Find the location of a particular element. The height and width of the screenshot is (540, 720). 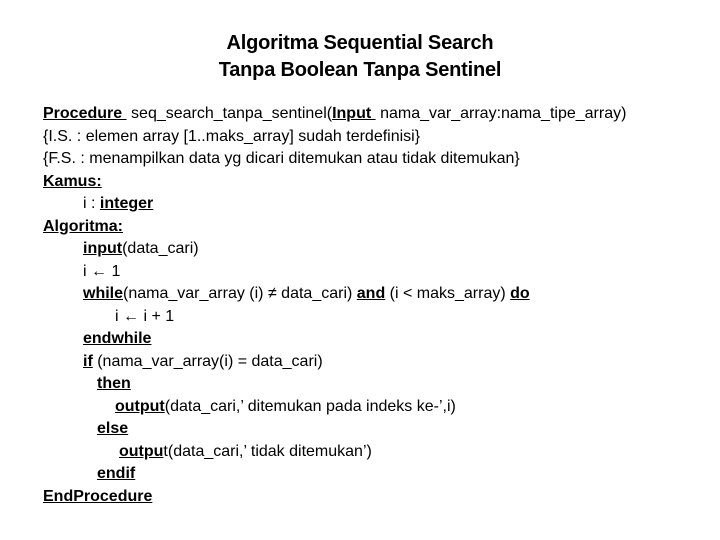

procedure-params: nama_var_array:nama_tipe_array) is located at coordinates (501, 113).